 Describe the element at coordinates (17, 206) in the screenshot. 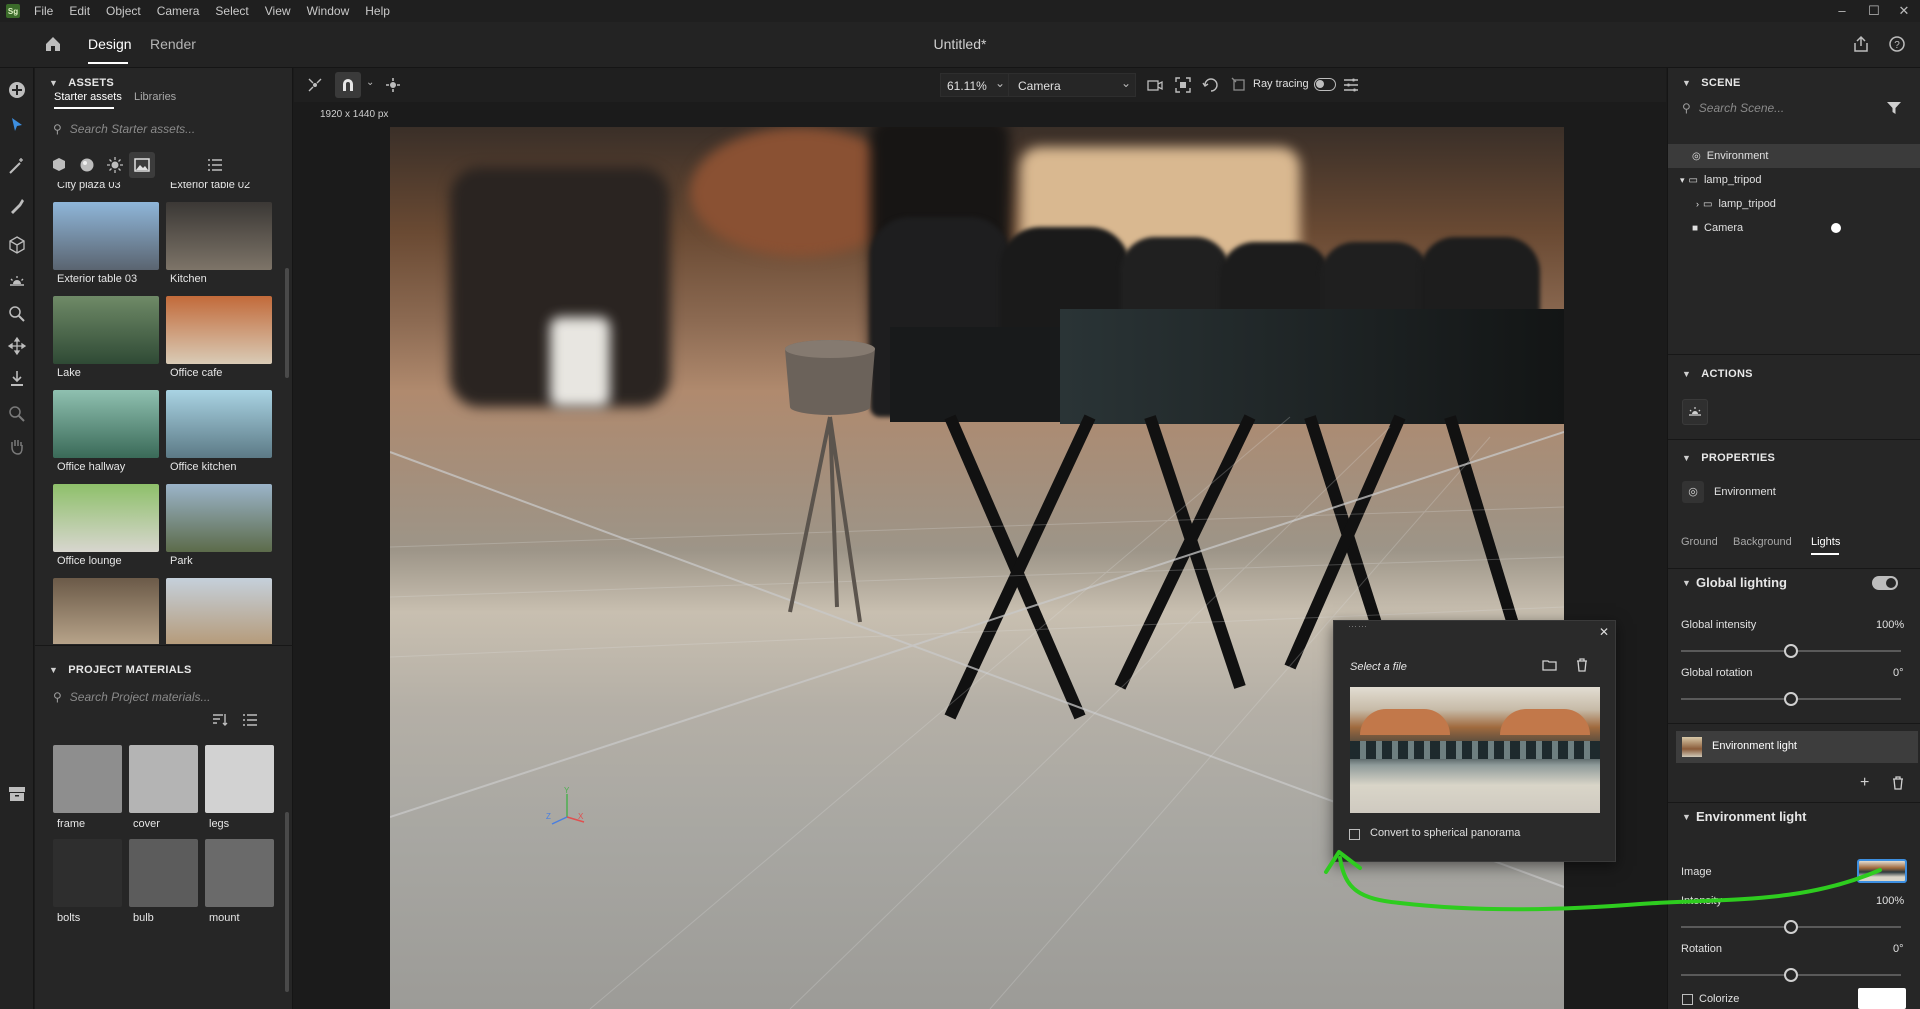

I see `paint-icon` at that location.